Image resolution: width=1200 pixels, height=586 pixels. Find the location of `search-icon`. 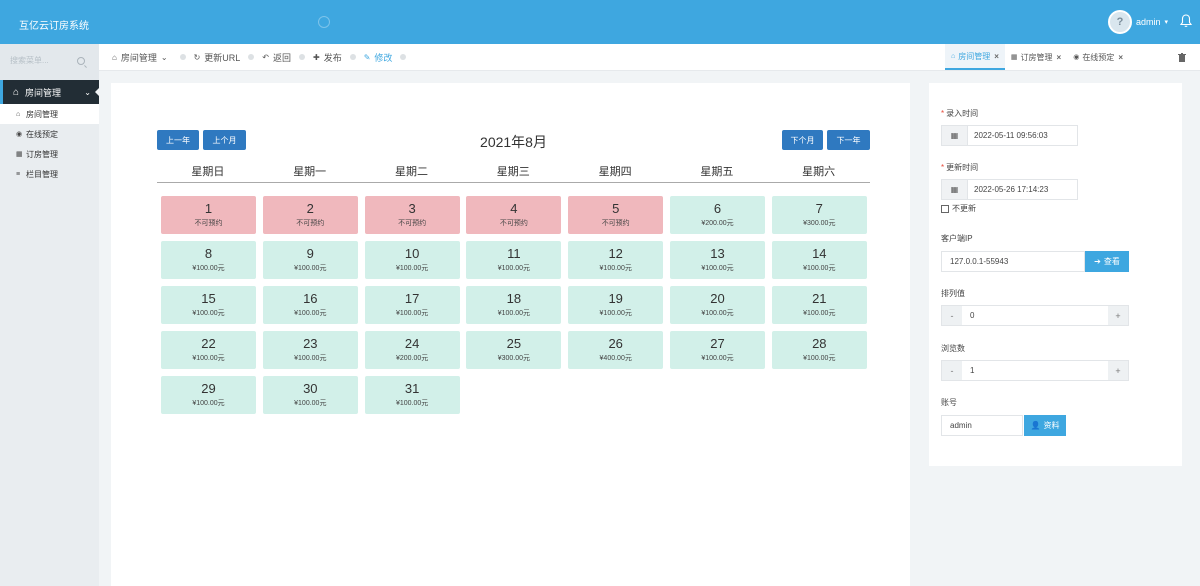

search-icon is located at coordinates (81, 61).